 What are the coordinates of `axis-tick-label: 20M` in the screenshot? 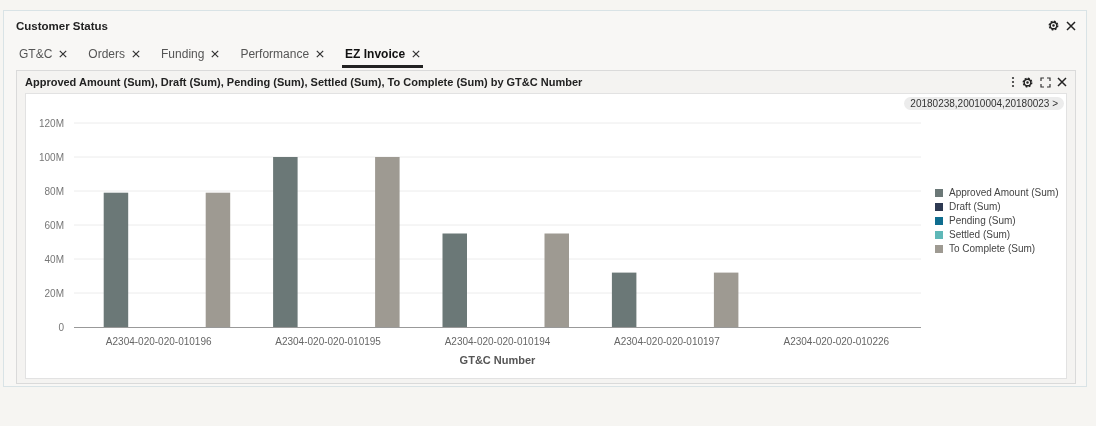 It's located at (54, 293).